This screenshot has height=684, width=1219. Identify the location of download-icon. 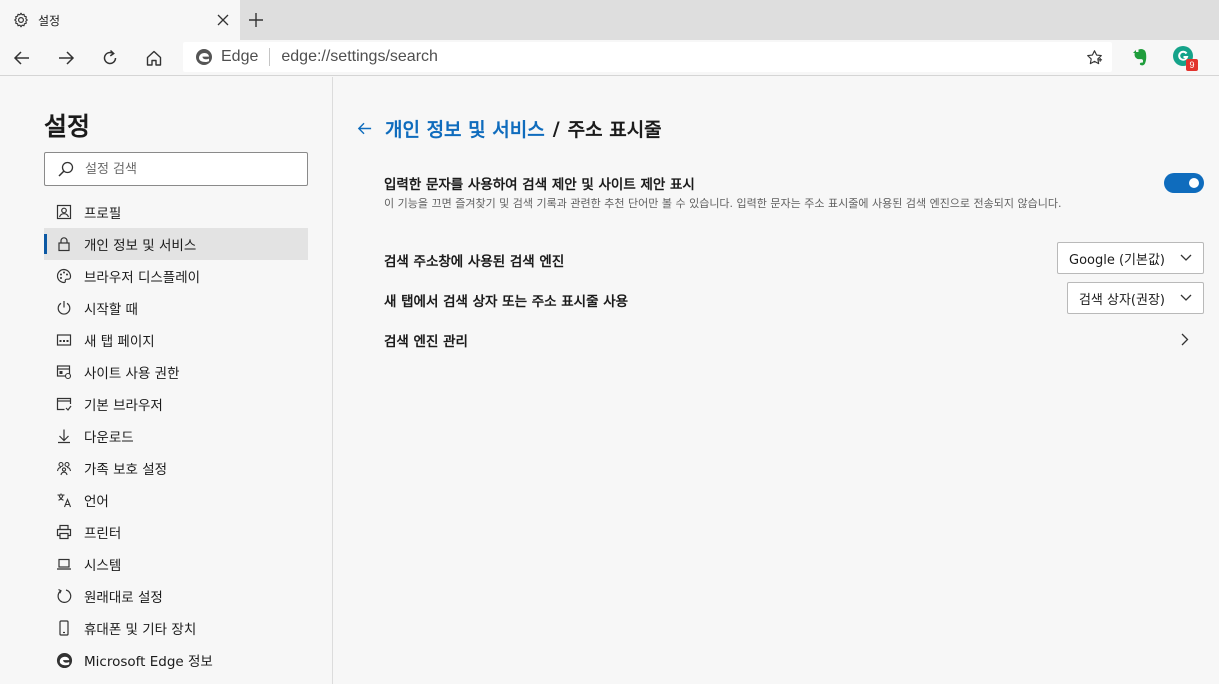
(64, 436).